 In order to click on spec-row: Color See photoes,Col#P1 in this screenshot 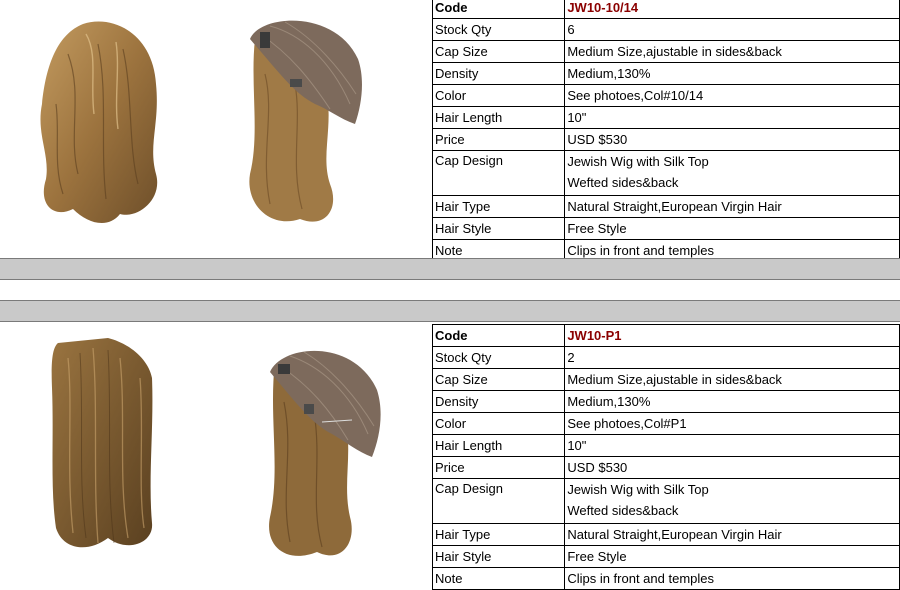, I will do `click(665, 423)`.